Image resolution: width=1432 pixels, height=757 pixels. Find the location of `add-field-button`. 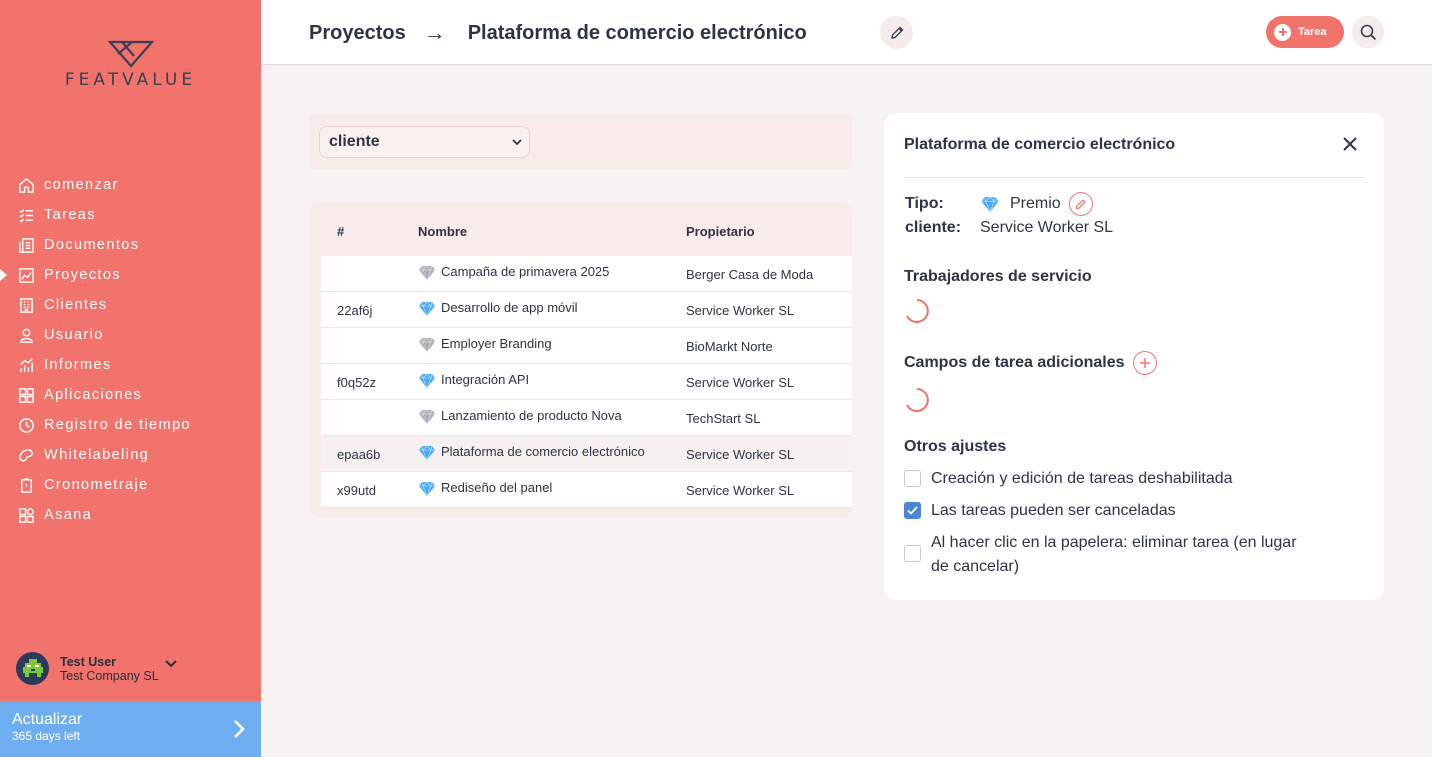

add-field-button is located at coordinates (1144, 363).